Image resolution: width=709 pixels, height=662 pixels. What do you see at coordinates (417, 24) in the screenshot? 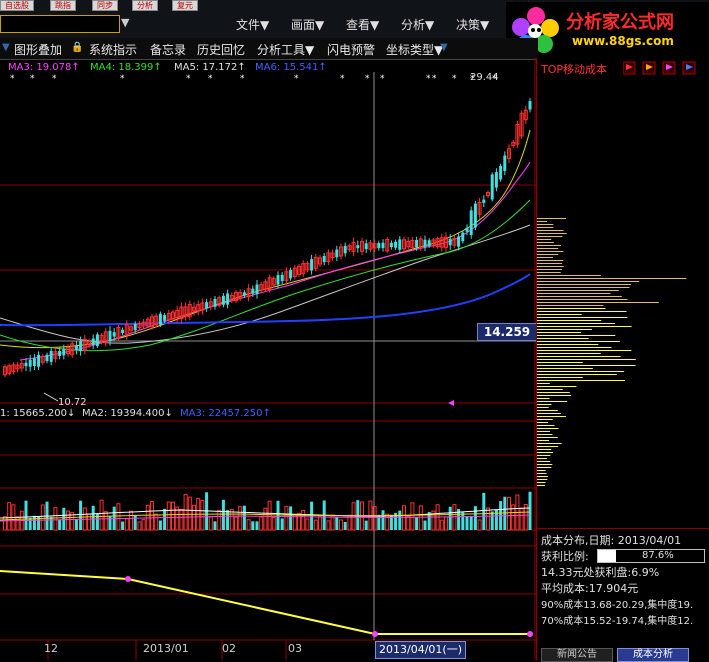
I see `menu-analysis: 分析▼` at bounding box center [417, 24].